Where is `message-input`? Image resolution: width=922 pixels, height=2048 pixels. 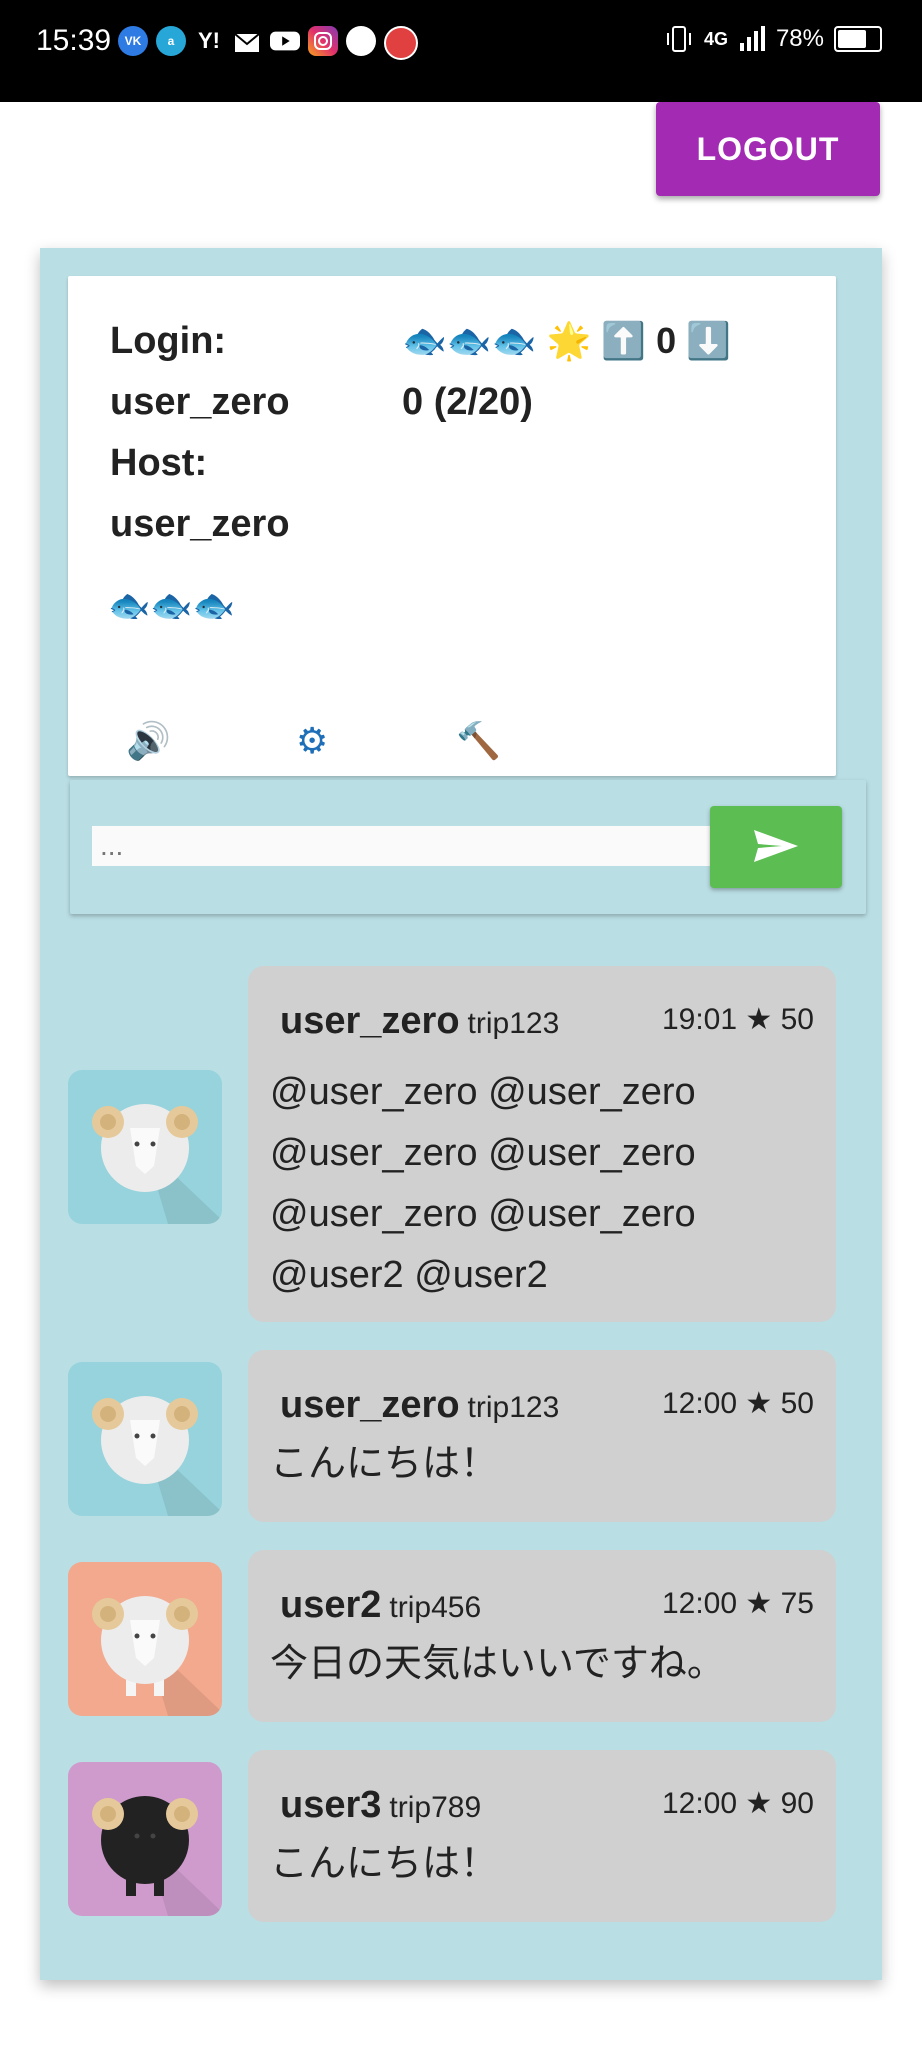 message-input is located at coordinates (409, 846).